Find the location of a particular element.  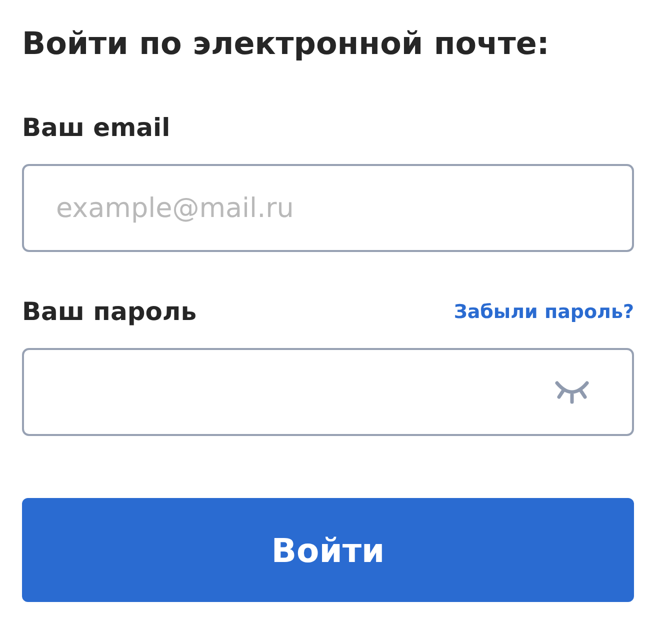

forgot-password-link: Забыли пароль? is located at coordinates (544, 312).